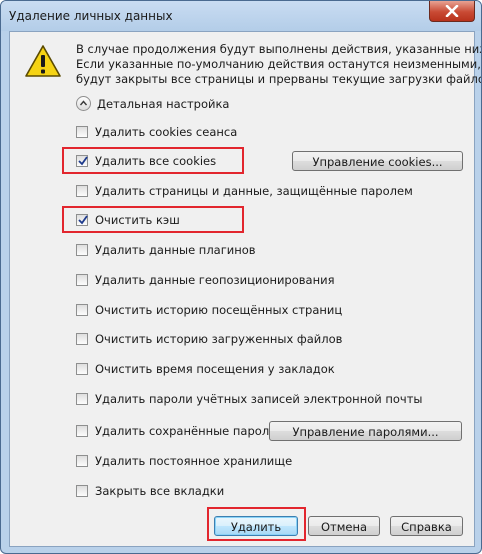  I want to click on detail-settings-toggle: Детальная настройка, so click(152, 103).